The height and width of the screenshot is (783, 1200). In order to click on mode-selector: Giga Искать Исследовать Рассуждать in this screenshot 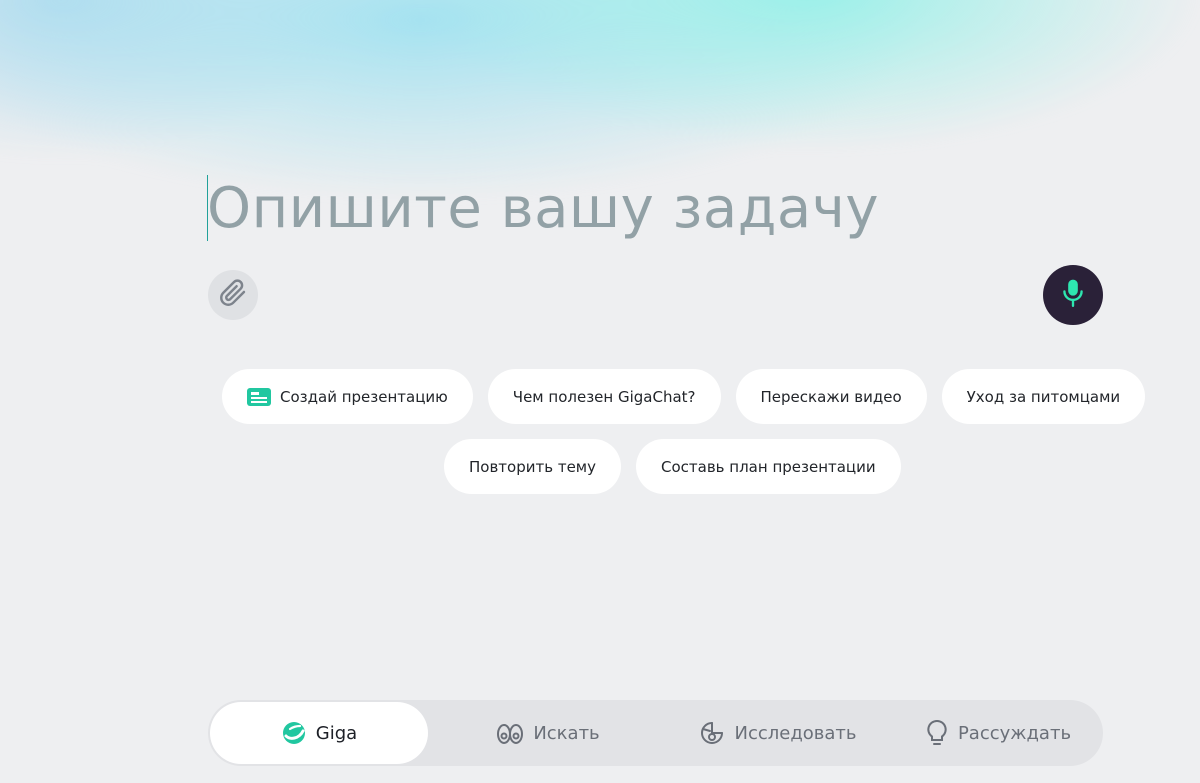, I will do `click(655, 733)`.